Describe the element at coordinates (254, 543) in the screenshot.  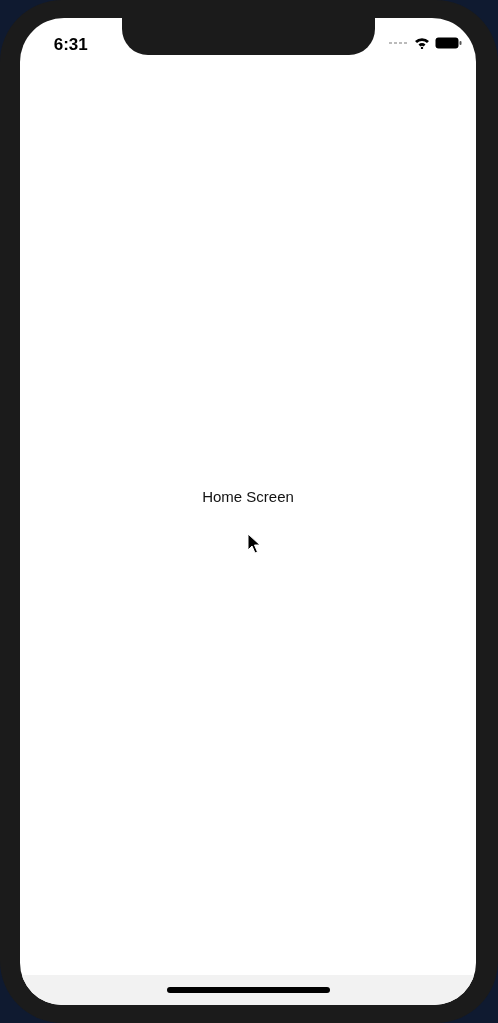
I see `mouse-cursor-icon` at that location.